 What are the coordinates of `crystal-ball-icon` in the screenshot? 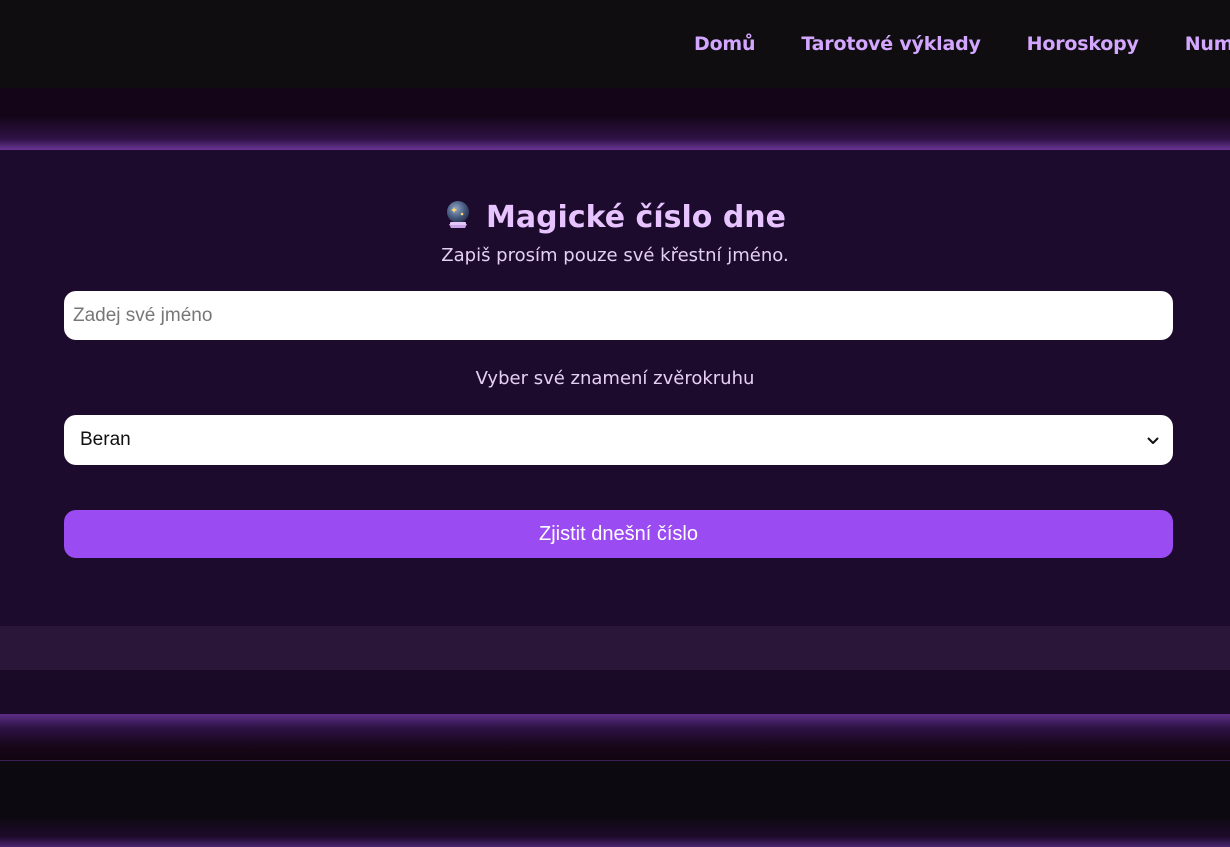 It's located at (458, 215).